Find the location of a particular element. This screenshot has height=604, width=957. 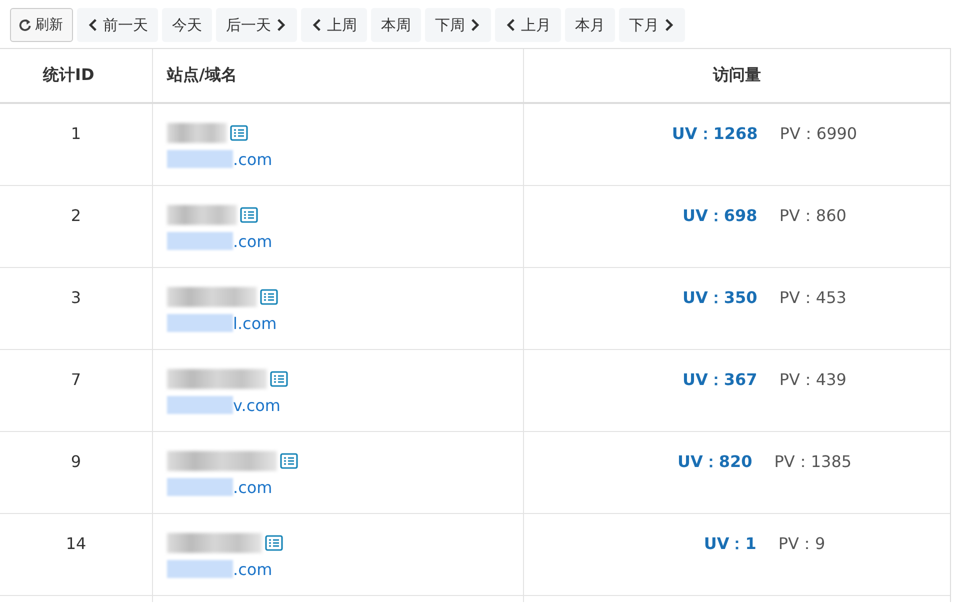

id-cell: 3 is located at coordinates (76, 297).